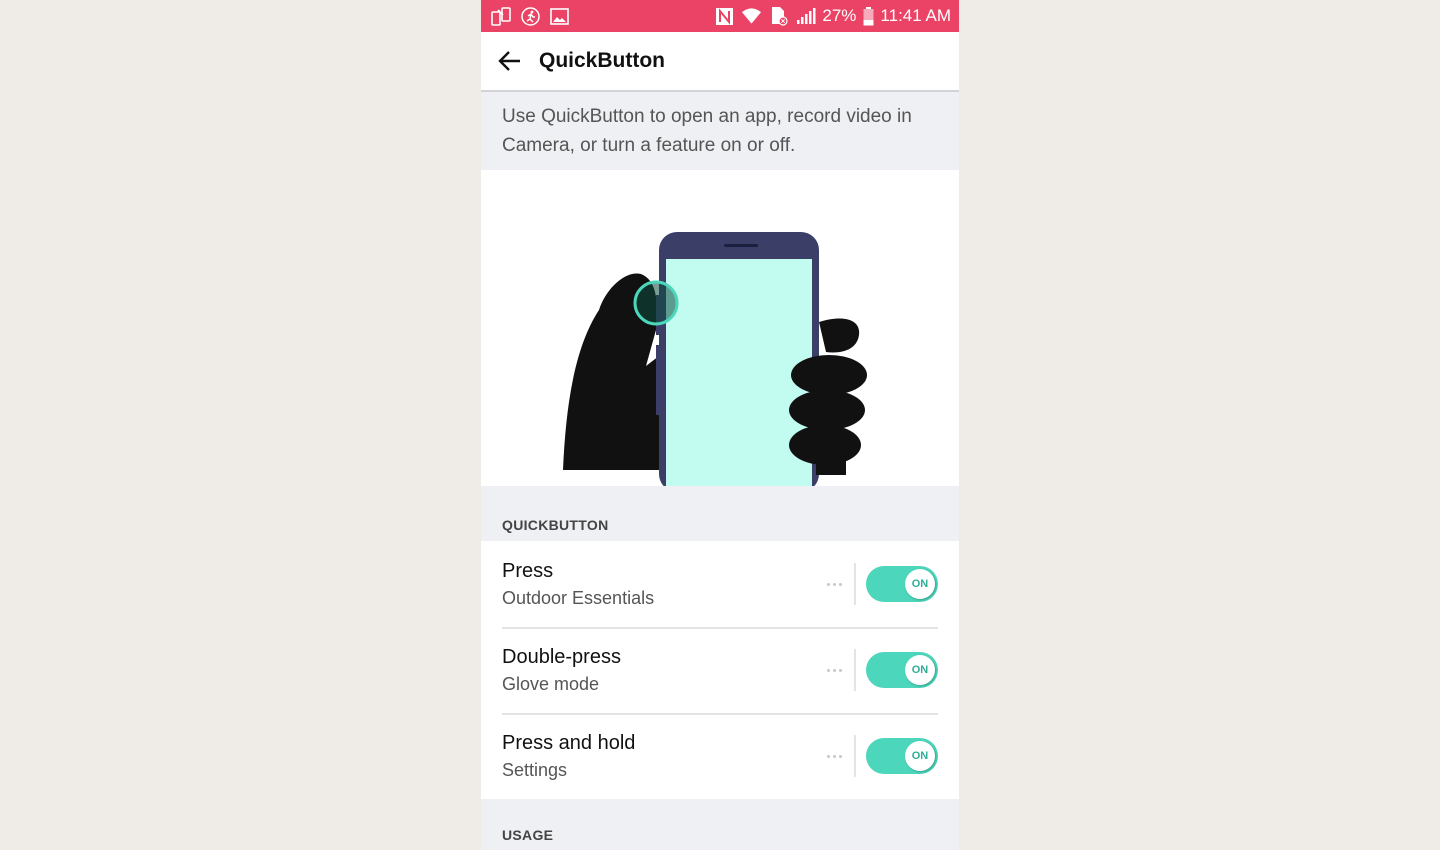 The image size is (1440, 850). What do you see at coordinates (839, 335) in the screenshot?
I see `right-glove-fingers` at bounding box center [839, 335].